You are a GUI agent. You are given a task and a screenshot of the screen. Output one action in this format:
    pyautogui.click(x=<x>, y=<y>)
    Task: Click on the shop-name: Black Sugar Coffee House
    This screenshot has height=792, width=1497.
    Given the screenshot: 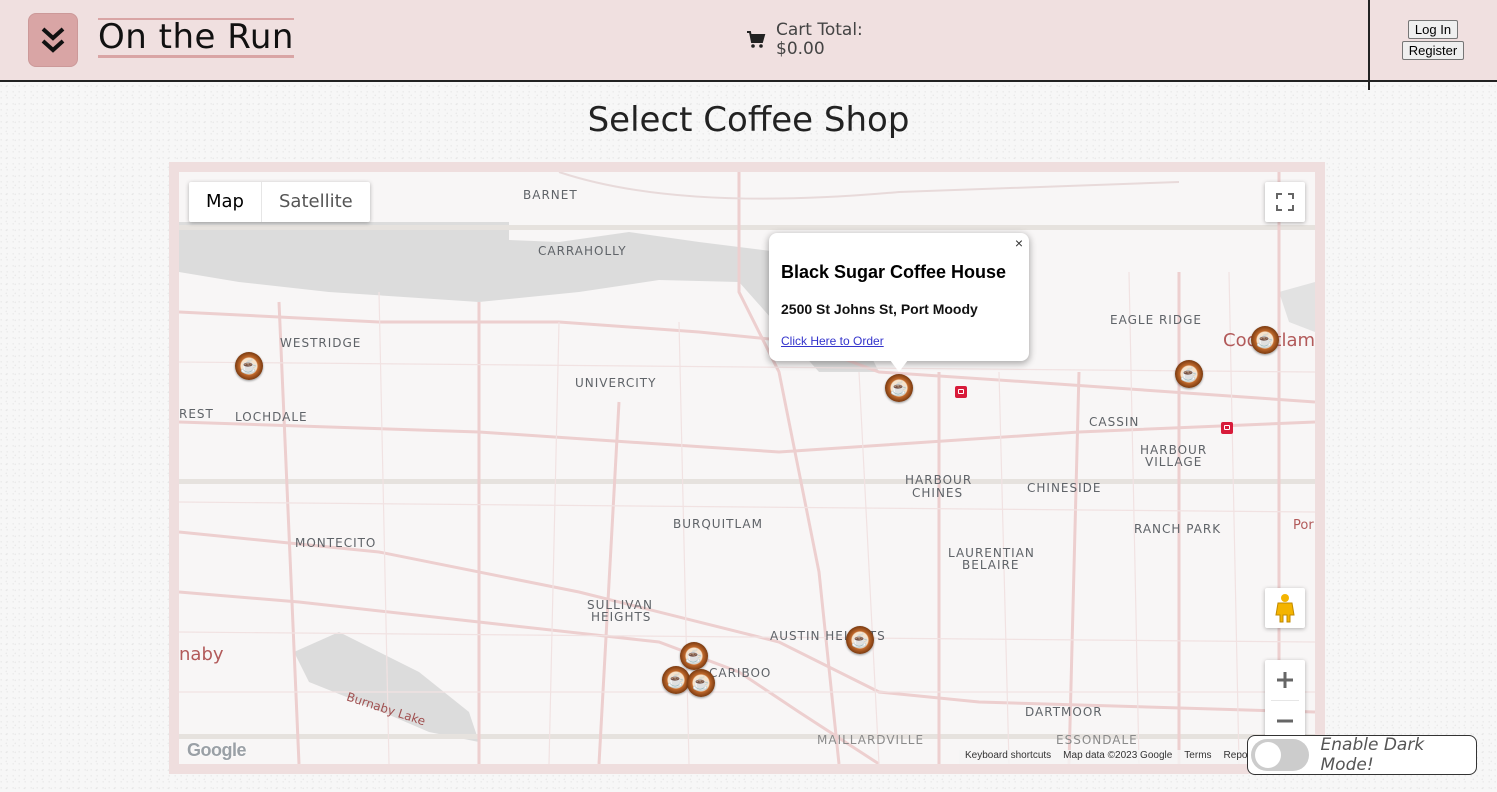 What is the action you would take?
    pyautogui.click(x=894, y=272)
    